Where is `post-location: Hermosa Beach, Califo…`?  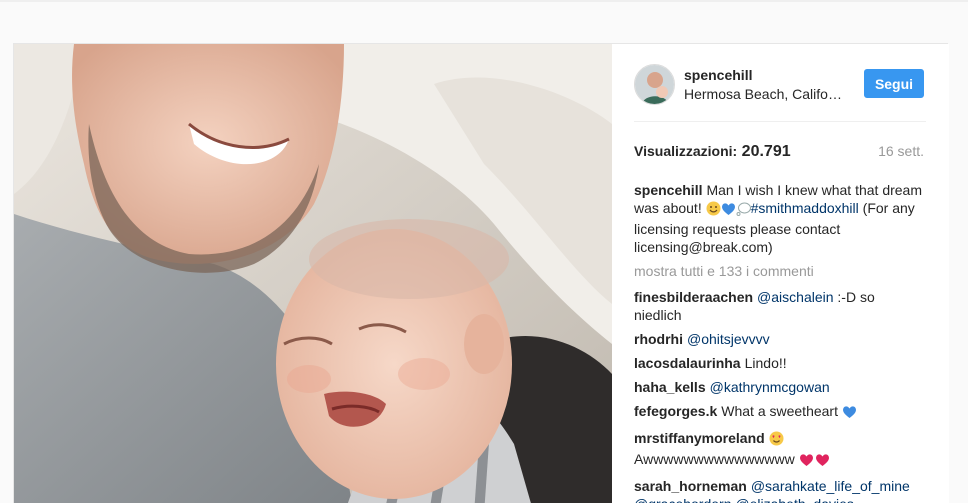
post-location: Hermosa Beach, Califo… is located at coordinates (763, 94).